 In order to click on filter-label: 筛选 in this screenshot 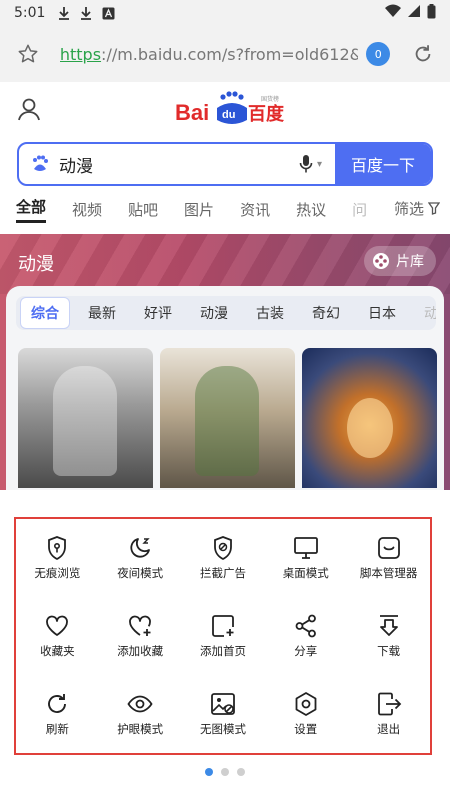, I will do `click(408, 209)`.